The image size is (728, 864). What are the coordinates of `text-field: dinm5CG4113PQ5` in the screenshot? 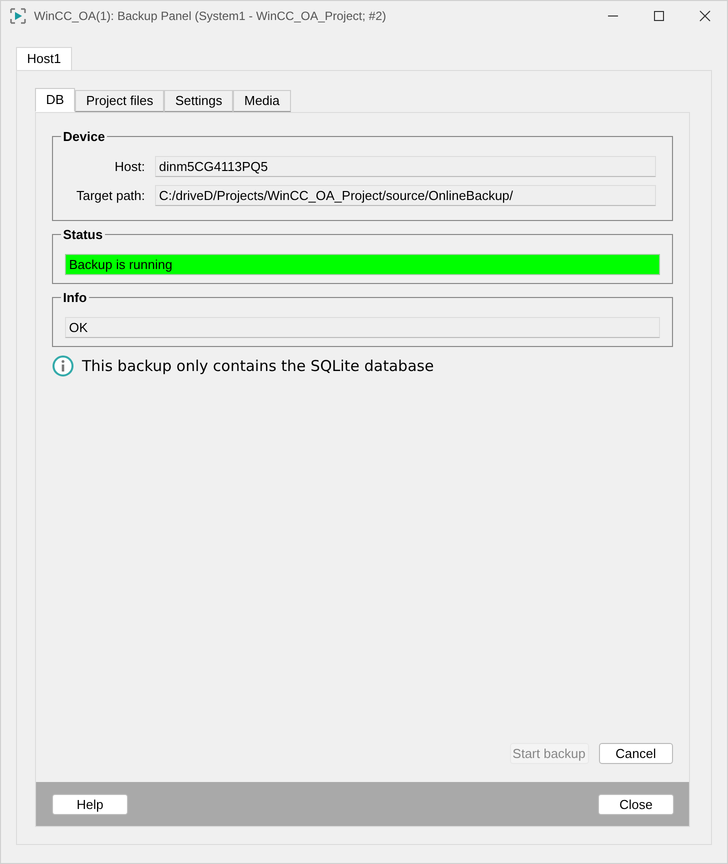 It's located at (405, 166).